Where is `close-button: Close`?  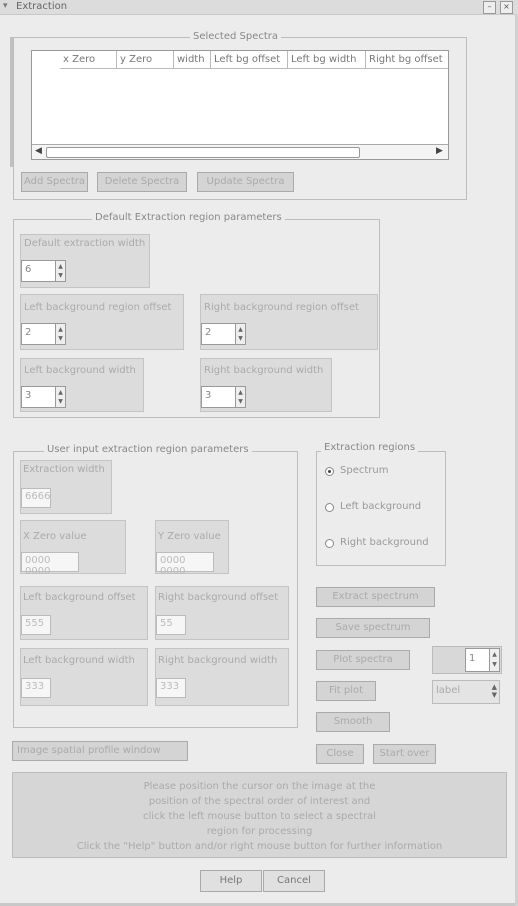
close-button: Close is located at coordinates (340, 754).